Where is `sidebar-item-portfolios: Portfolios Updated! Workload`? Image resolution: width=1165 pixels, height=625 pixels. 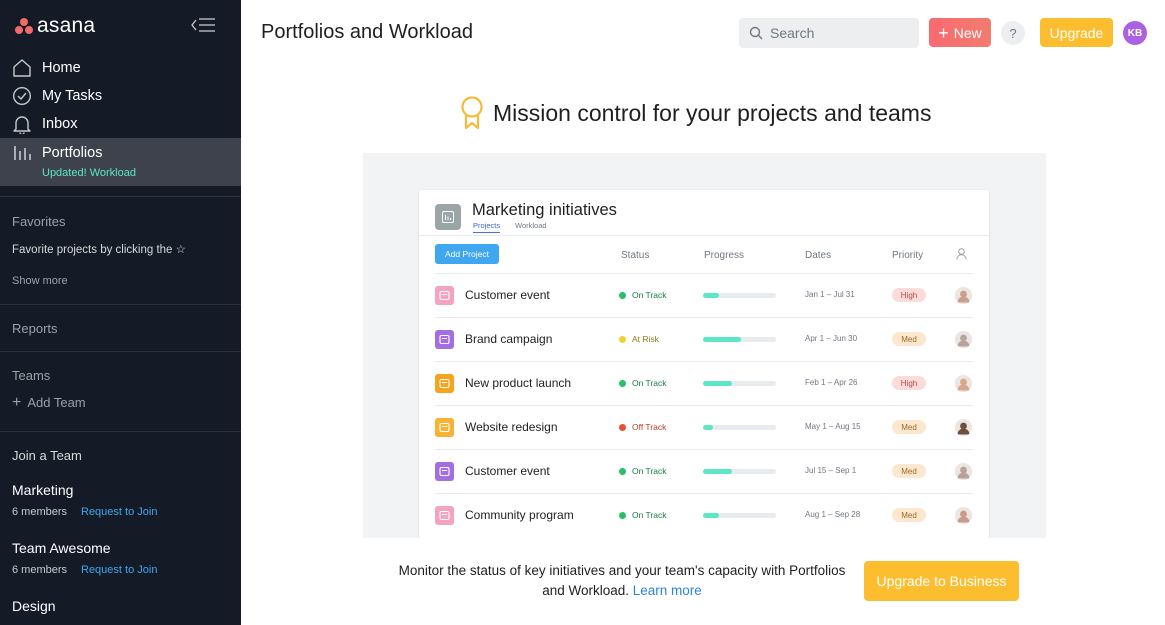 sidebar-item-portfolios: Portfolios Updated! Workload is located at coordinates (120, 162).